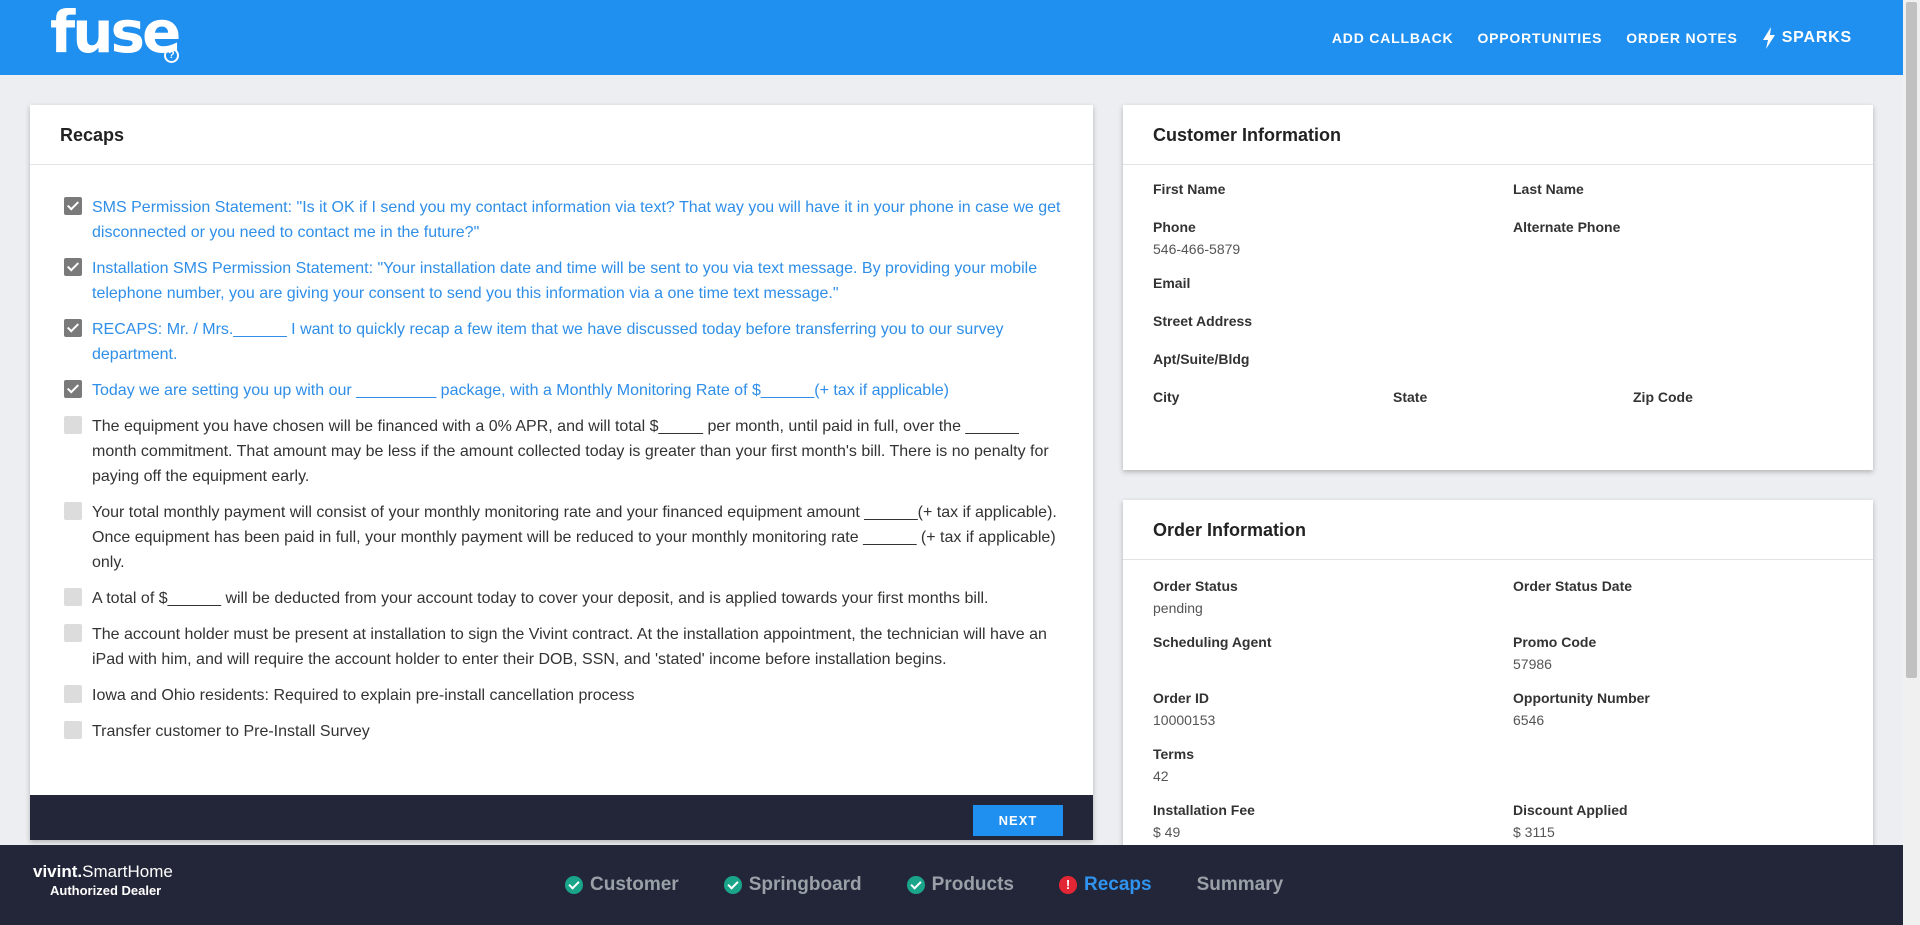 This screenshot has height=925, width=1920. I want to click on step-label: Recaps, so click(1118, 884).